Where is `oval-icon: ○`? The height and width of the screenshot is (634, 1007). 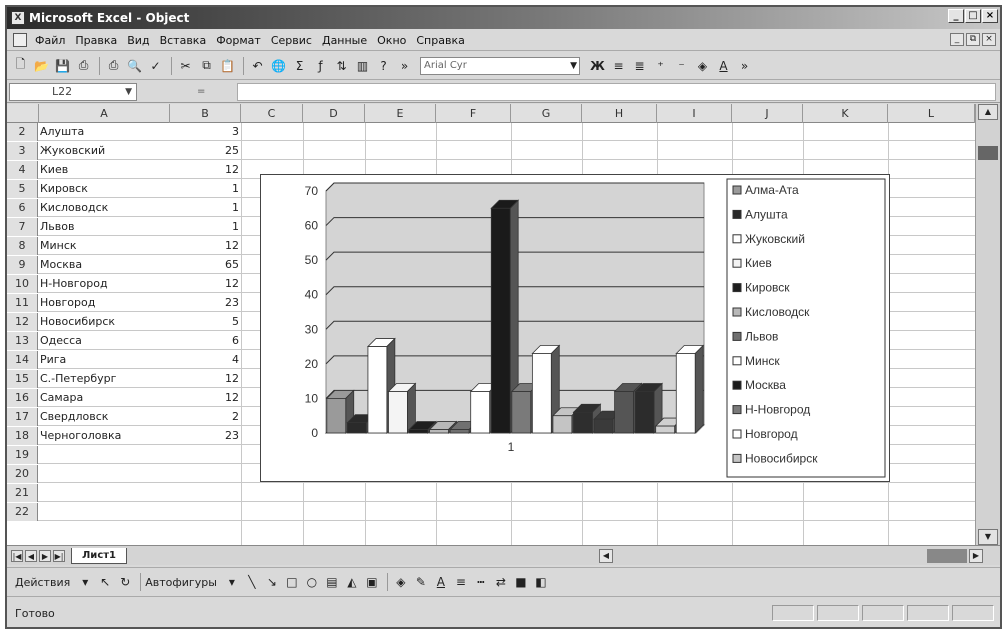
oval-icon: ○ is located at coordinates (312, 582).